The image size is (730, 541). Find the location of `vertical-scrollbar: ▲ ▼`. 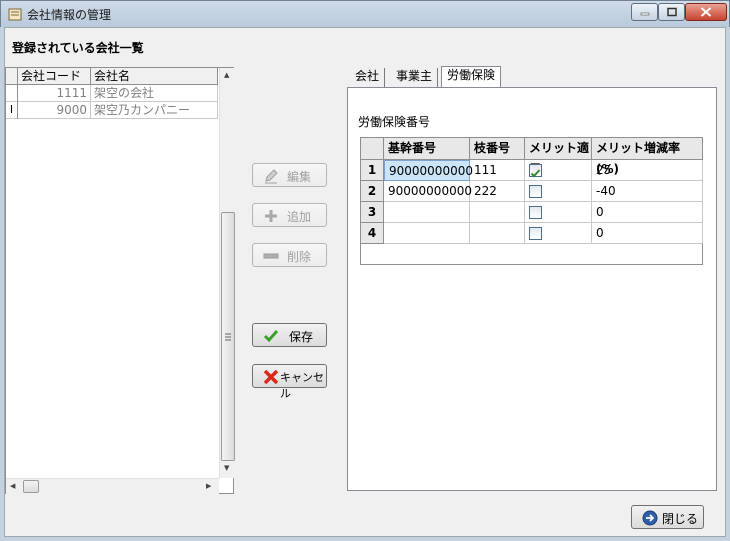

vertical-scrollbar: ▲ ▼ is located at coordinates (227, 273).